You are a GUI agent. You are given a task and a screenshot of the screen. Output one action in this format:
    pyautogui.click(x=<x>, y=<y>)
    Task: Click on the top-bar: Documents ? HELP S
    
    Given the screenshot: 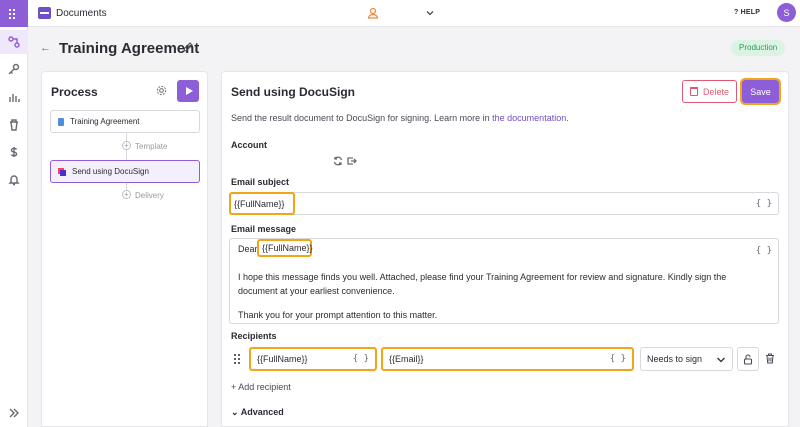 What is the action you would take?
    pyautogui.click(x=414, y=13)
    